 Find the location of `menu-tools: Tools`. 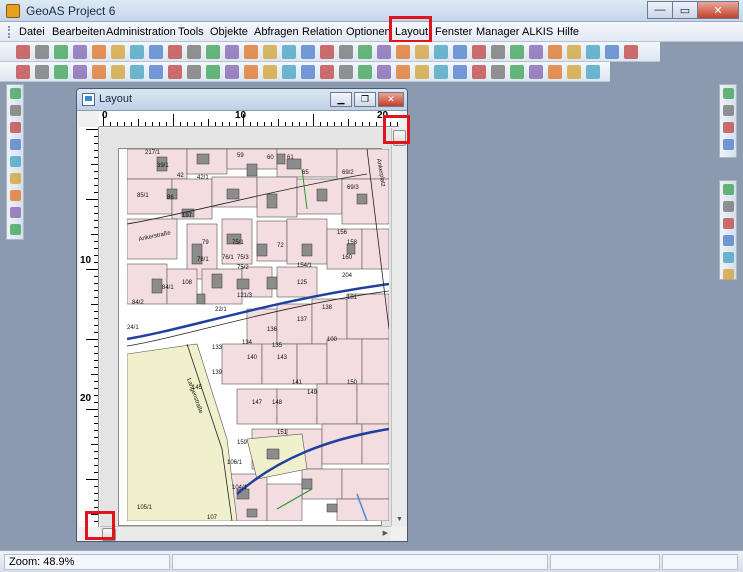

menu-tools: Tools is located at coordinates (191, 32).